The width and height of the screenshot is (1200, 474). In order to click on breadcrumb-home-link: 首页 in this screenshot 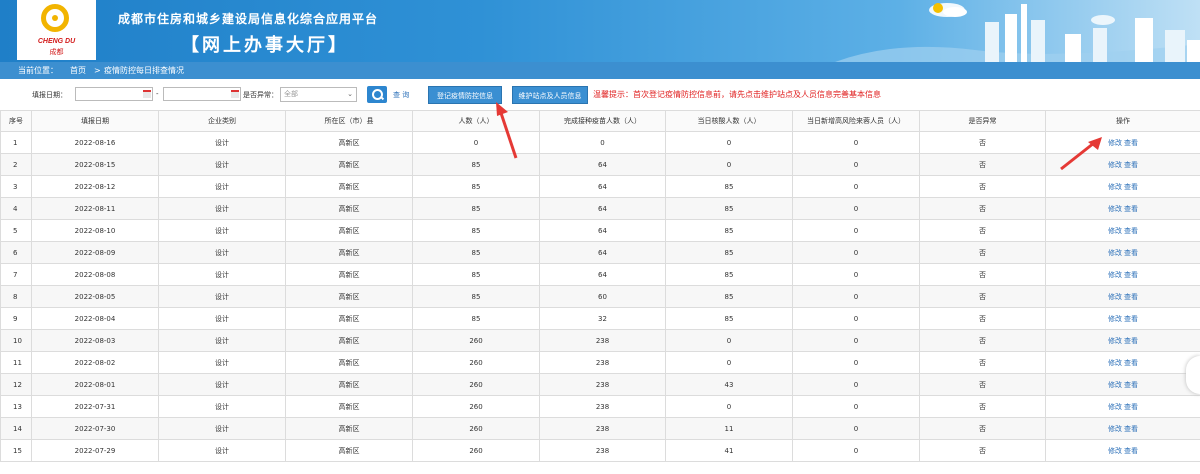, I will do `click(78, 70)`.